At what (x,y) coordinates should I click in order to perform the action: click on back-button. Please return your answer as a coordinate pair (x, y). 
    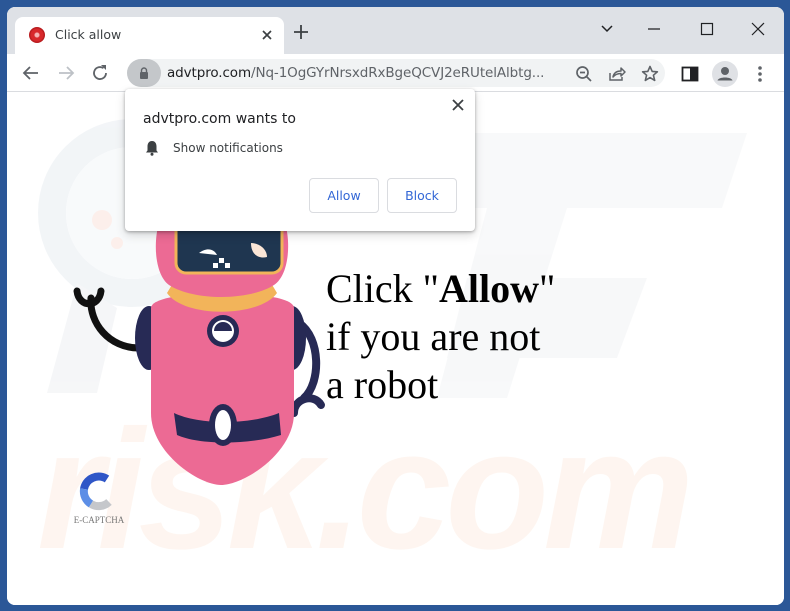
    Looking at the image, I should click on (31, 73).